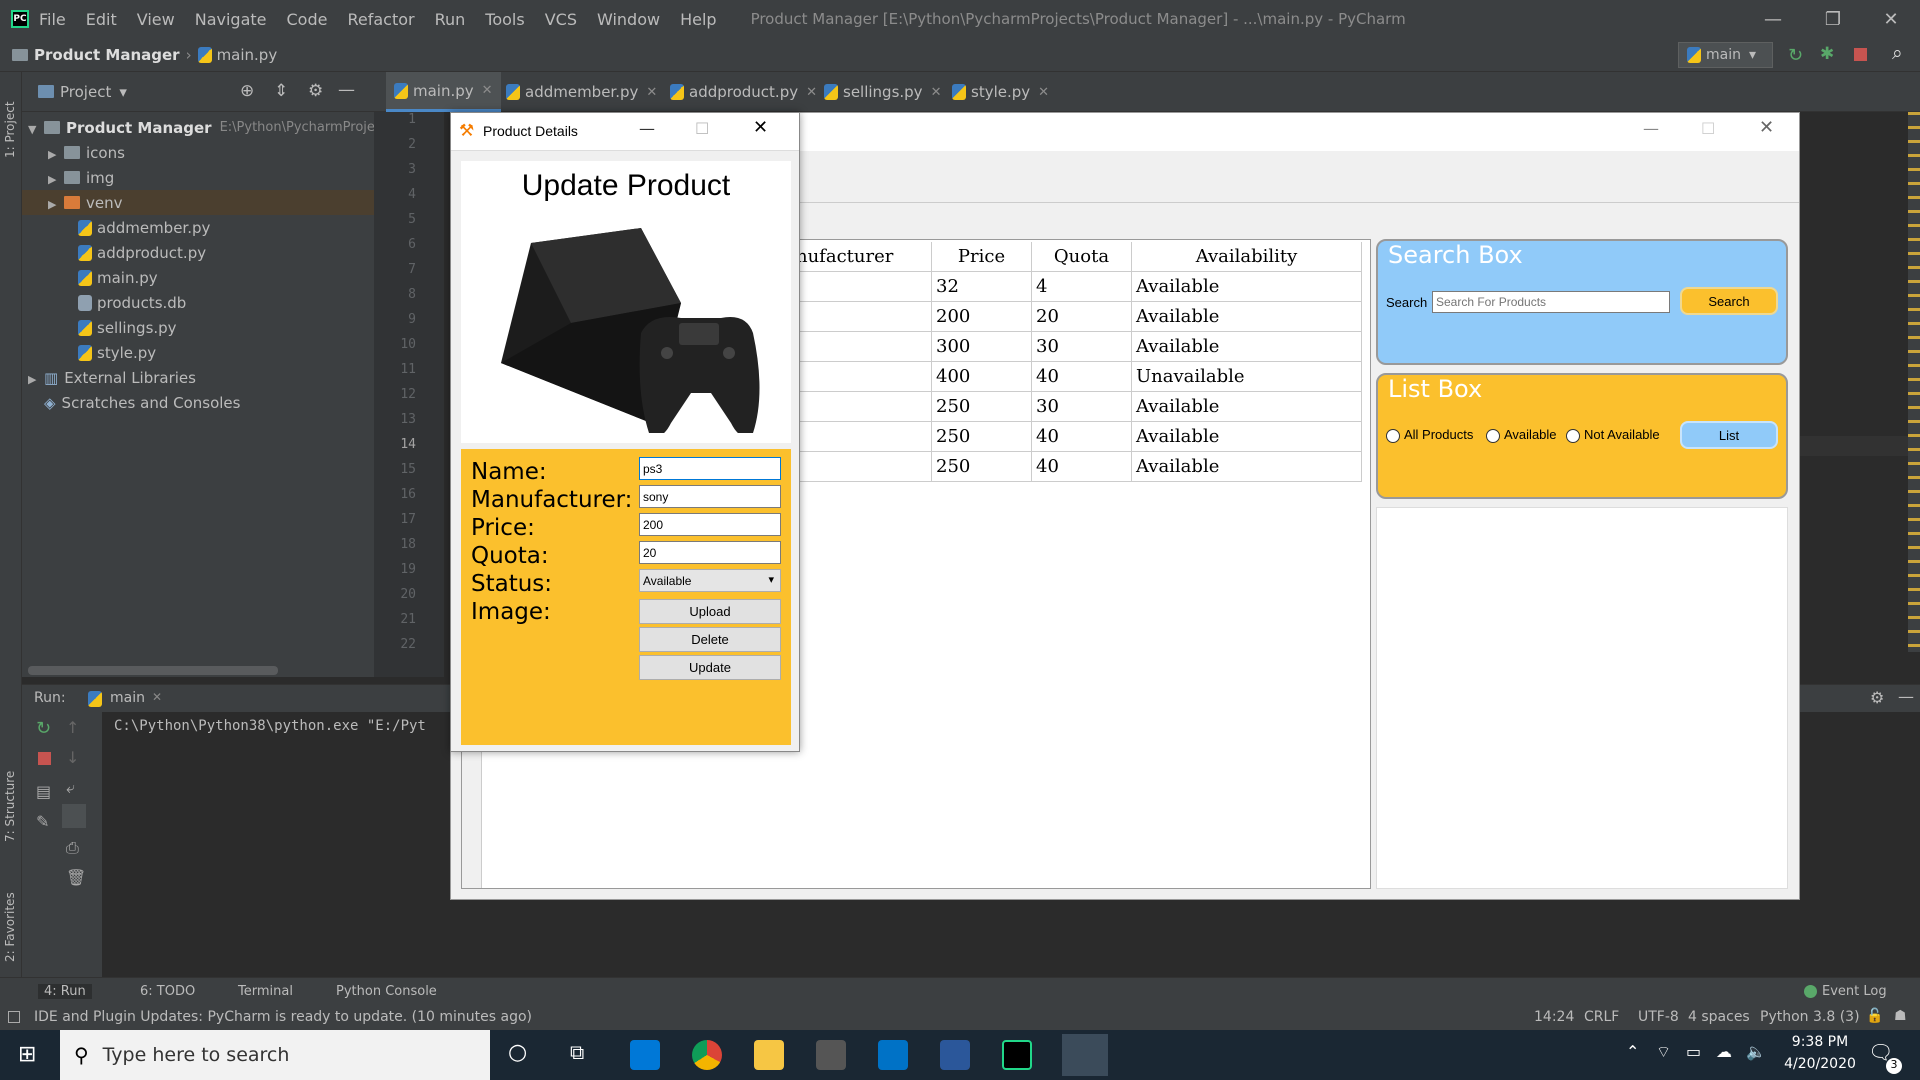 This screenshot has height=1080, width=1920. I want to click on tree-file: addmember.py, so click(144, 227).